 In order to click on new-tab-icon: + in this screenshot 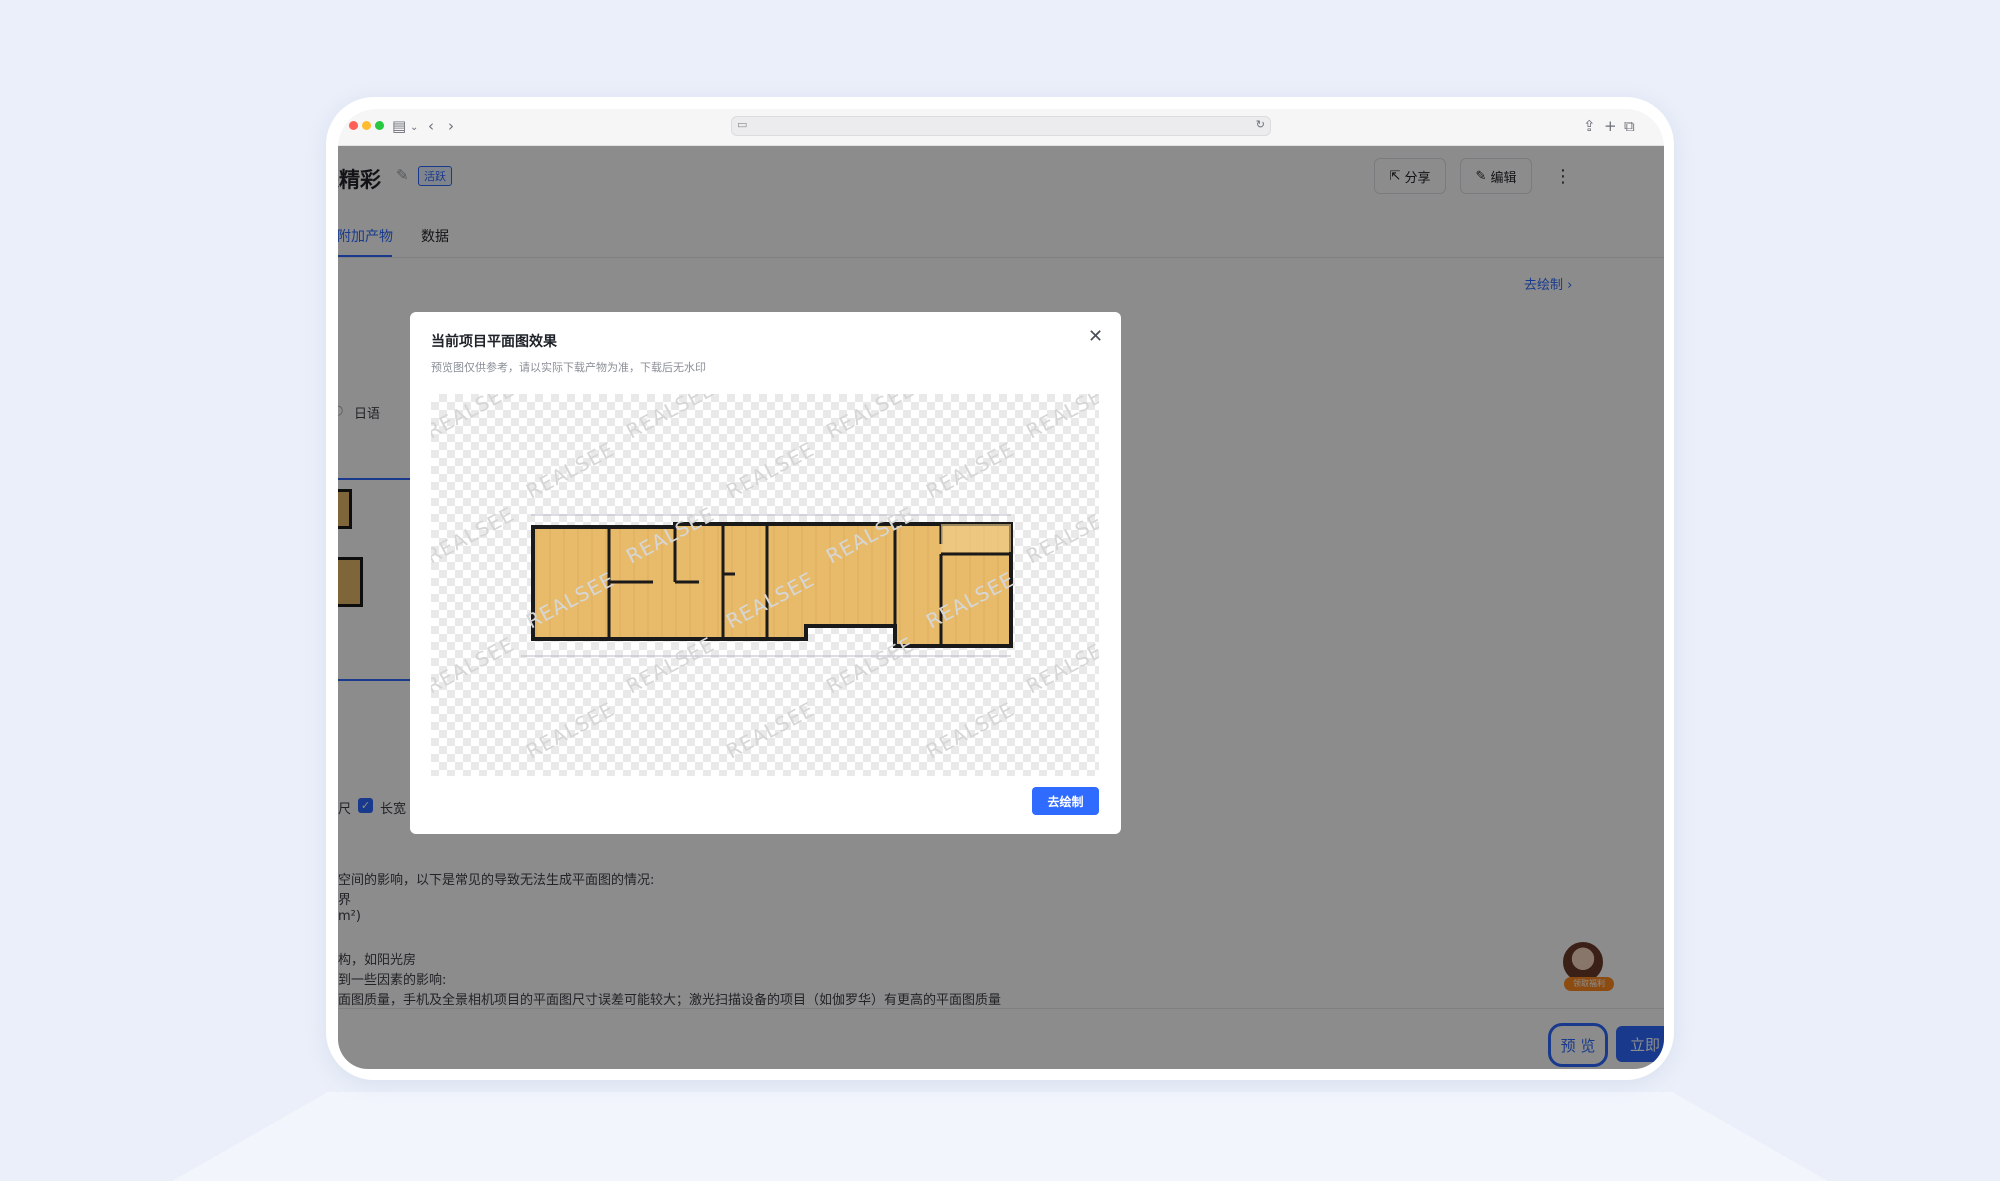, I will do `click(1610, 126)`.